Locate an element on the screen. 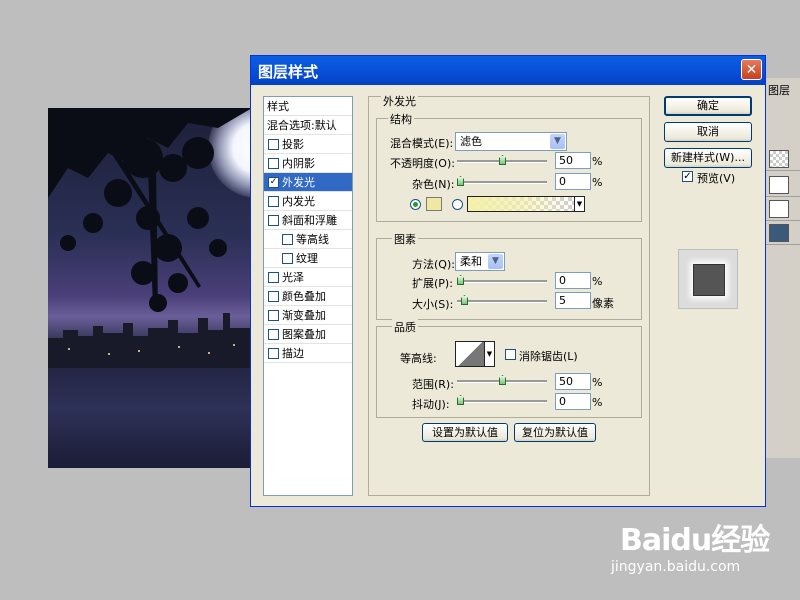 This screenshot has height=600, width=800. set-default-button: 设置为默认值 is located at coordinates (465, 432).